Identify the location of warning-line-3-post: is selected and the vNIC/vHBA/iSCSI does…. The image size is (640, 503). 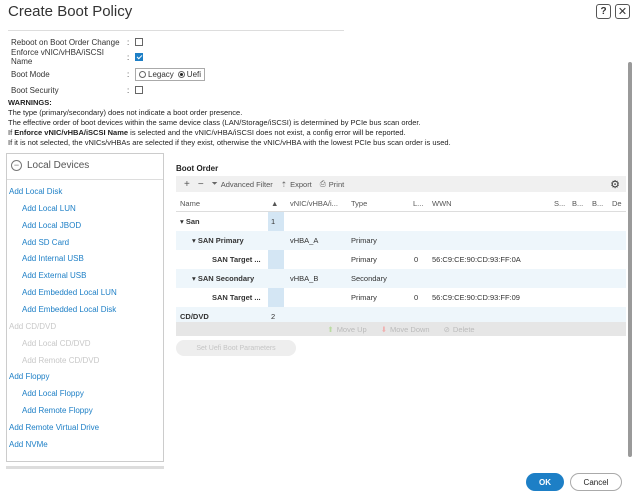
(267, 132).